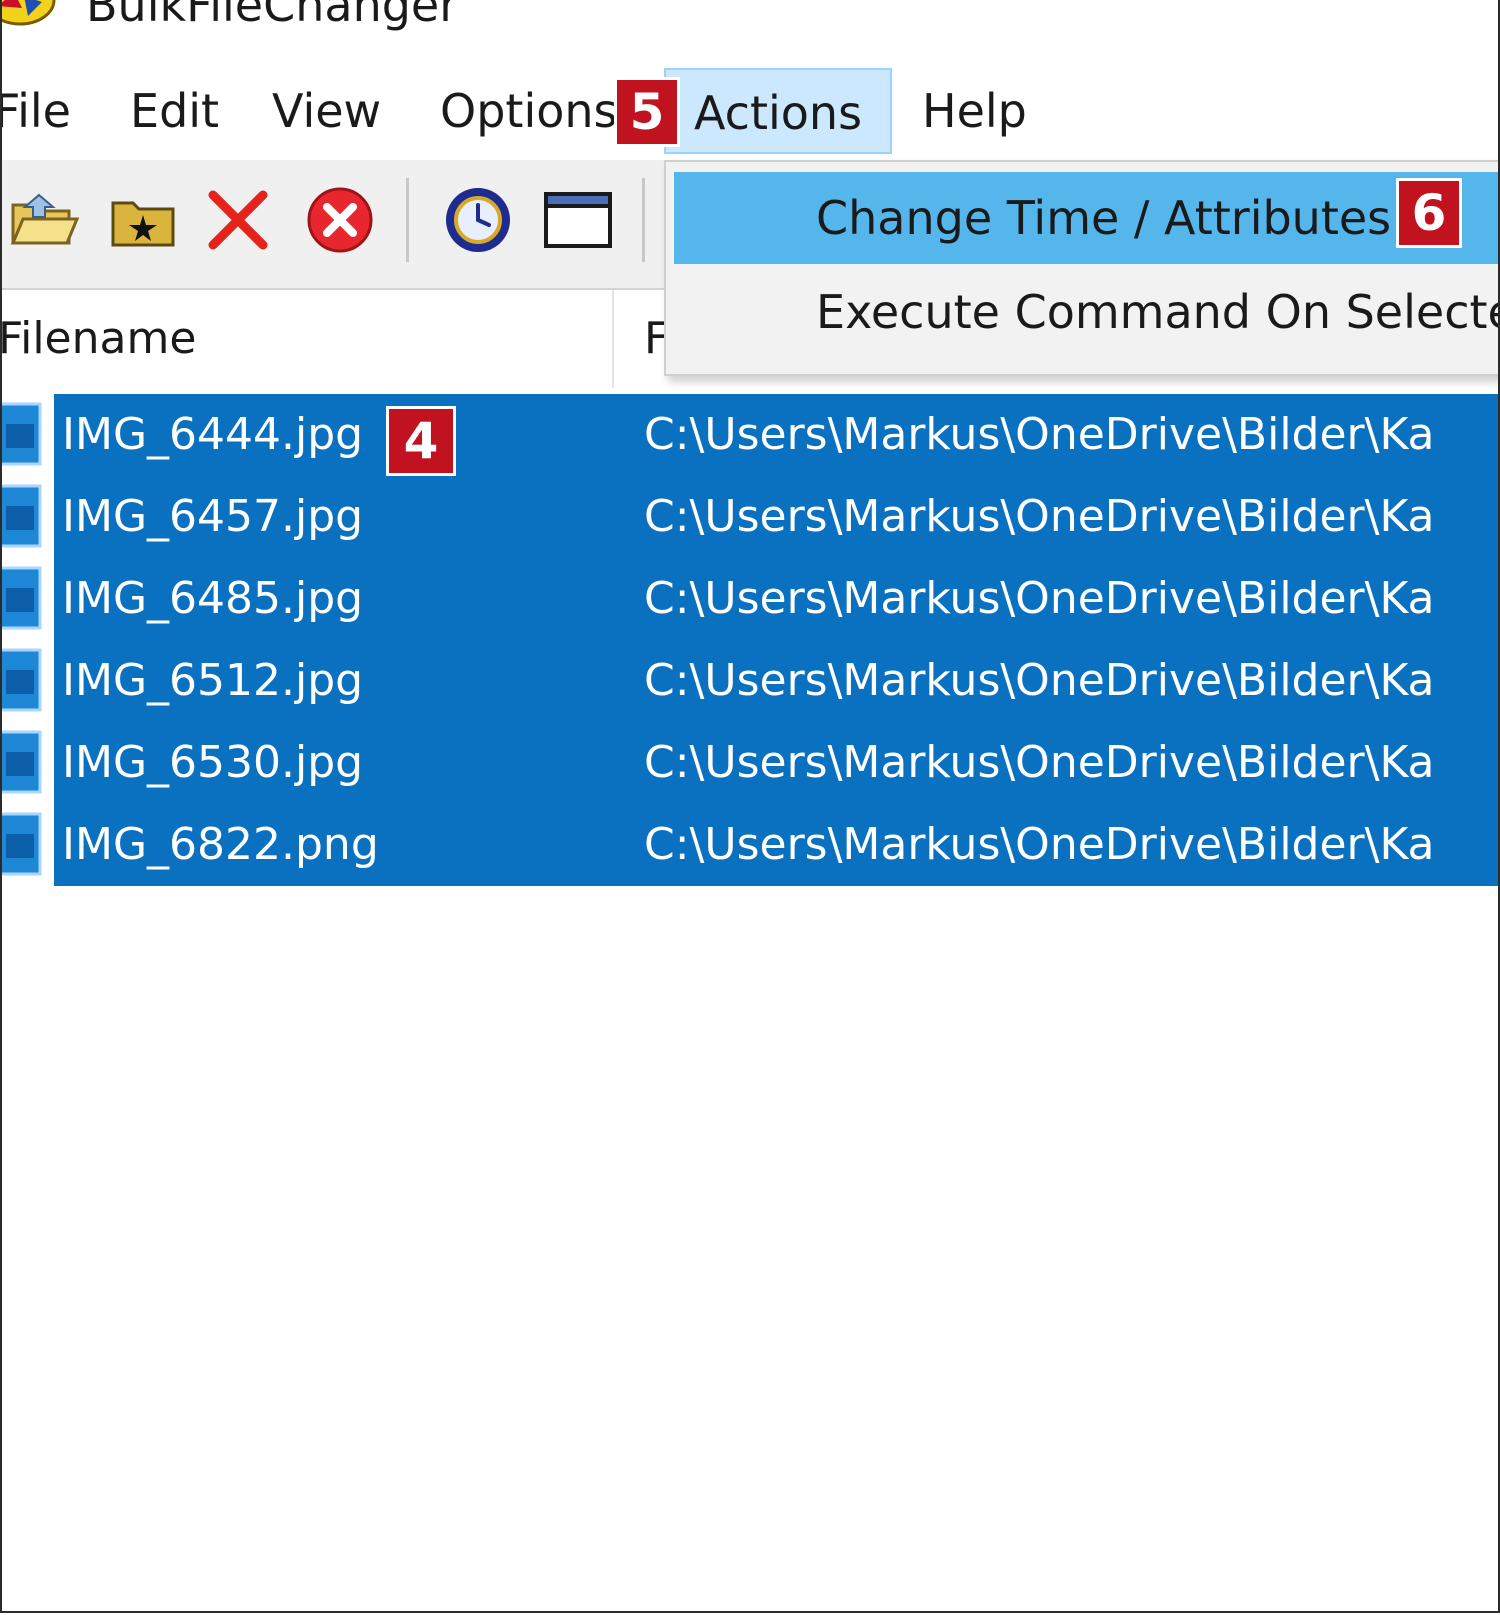  What do you see at coordinates (308, 339) in the screenshot?
I see `column-header-filename: Filename` at bounding box center [308, 339].